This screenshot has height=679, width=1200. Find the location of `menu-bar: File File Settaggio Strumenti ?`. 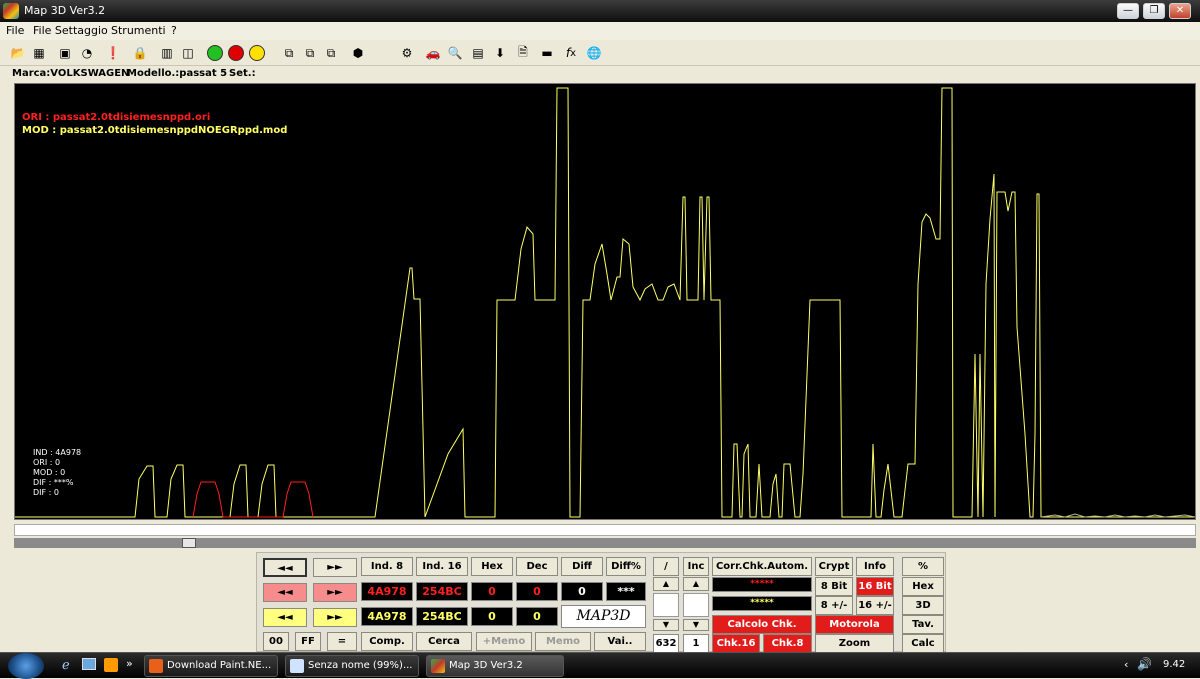

menu-bar: File File Settaggio Strumenti ? is located at coordinates (600, 31).